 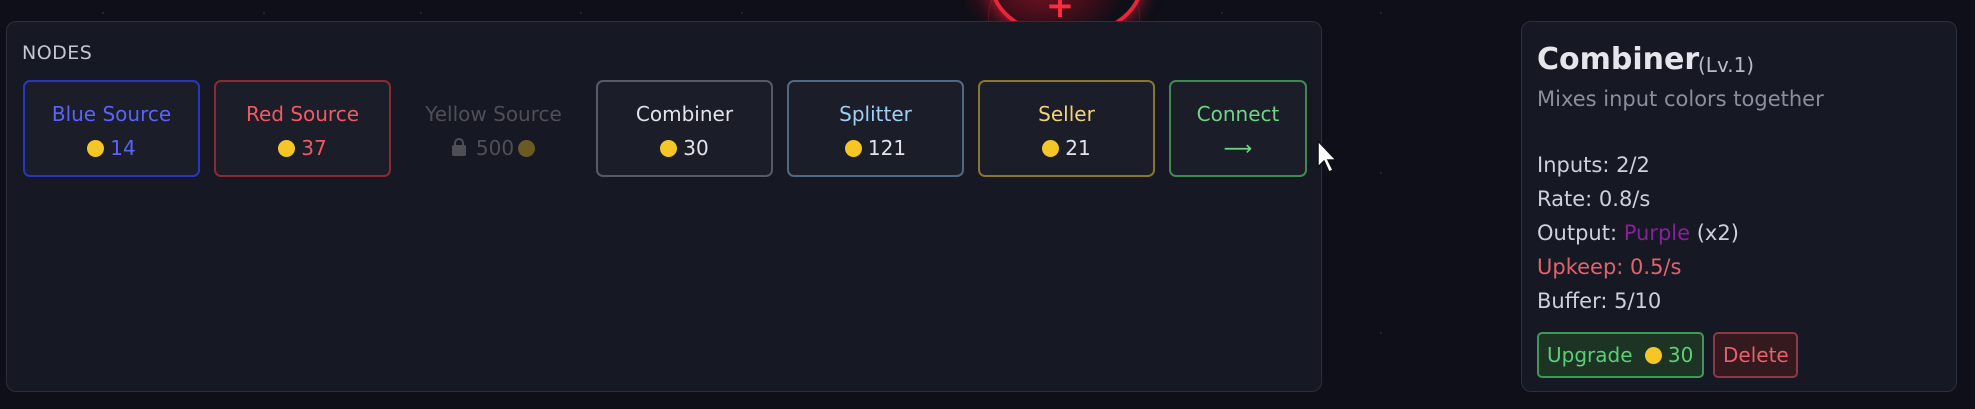 I want to click on node-cost: 37, so click(x=314, y=148).